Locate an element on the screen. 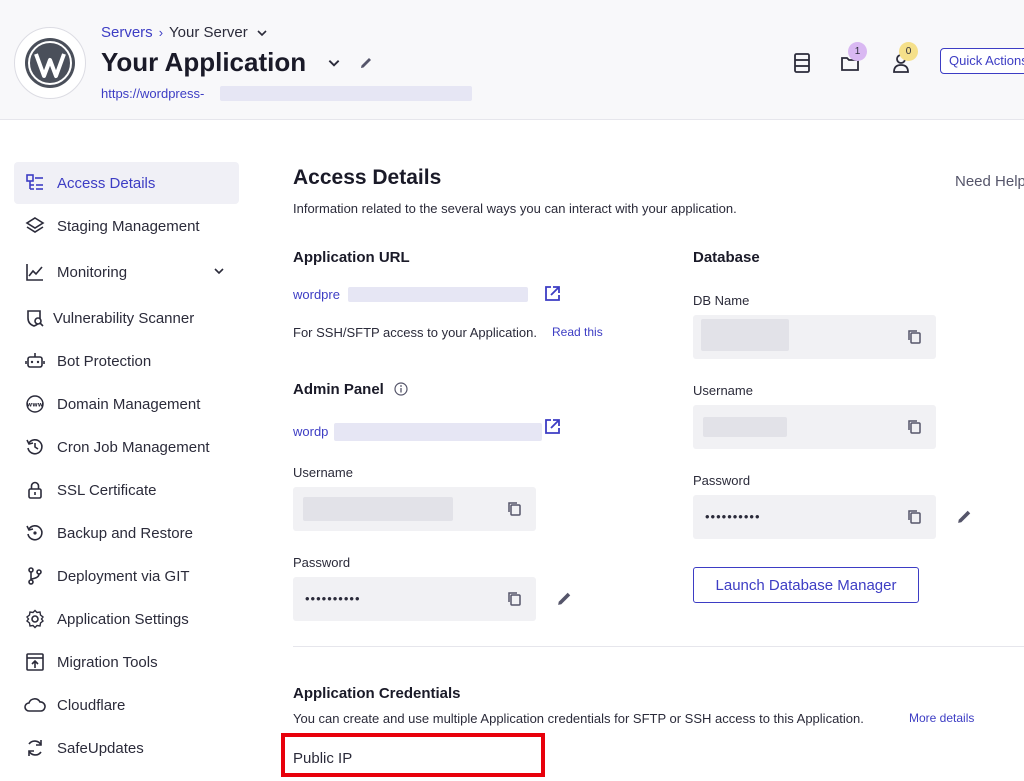 The image size is (1024, 781). more-details-link: More details is located at coordinates (941, 718).